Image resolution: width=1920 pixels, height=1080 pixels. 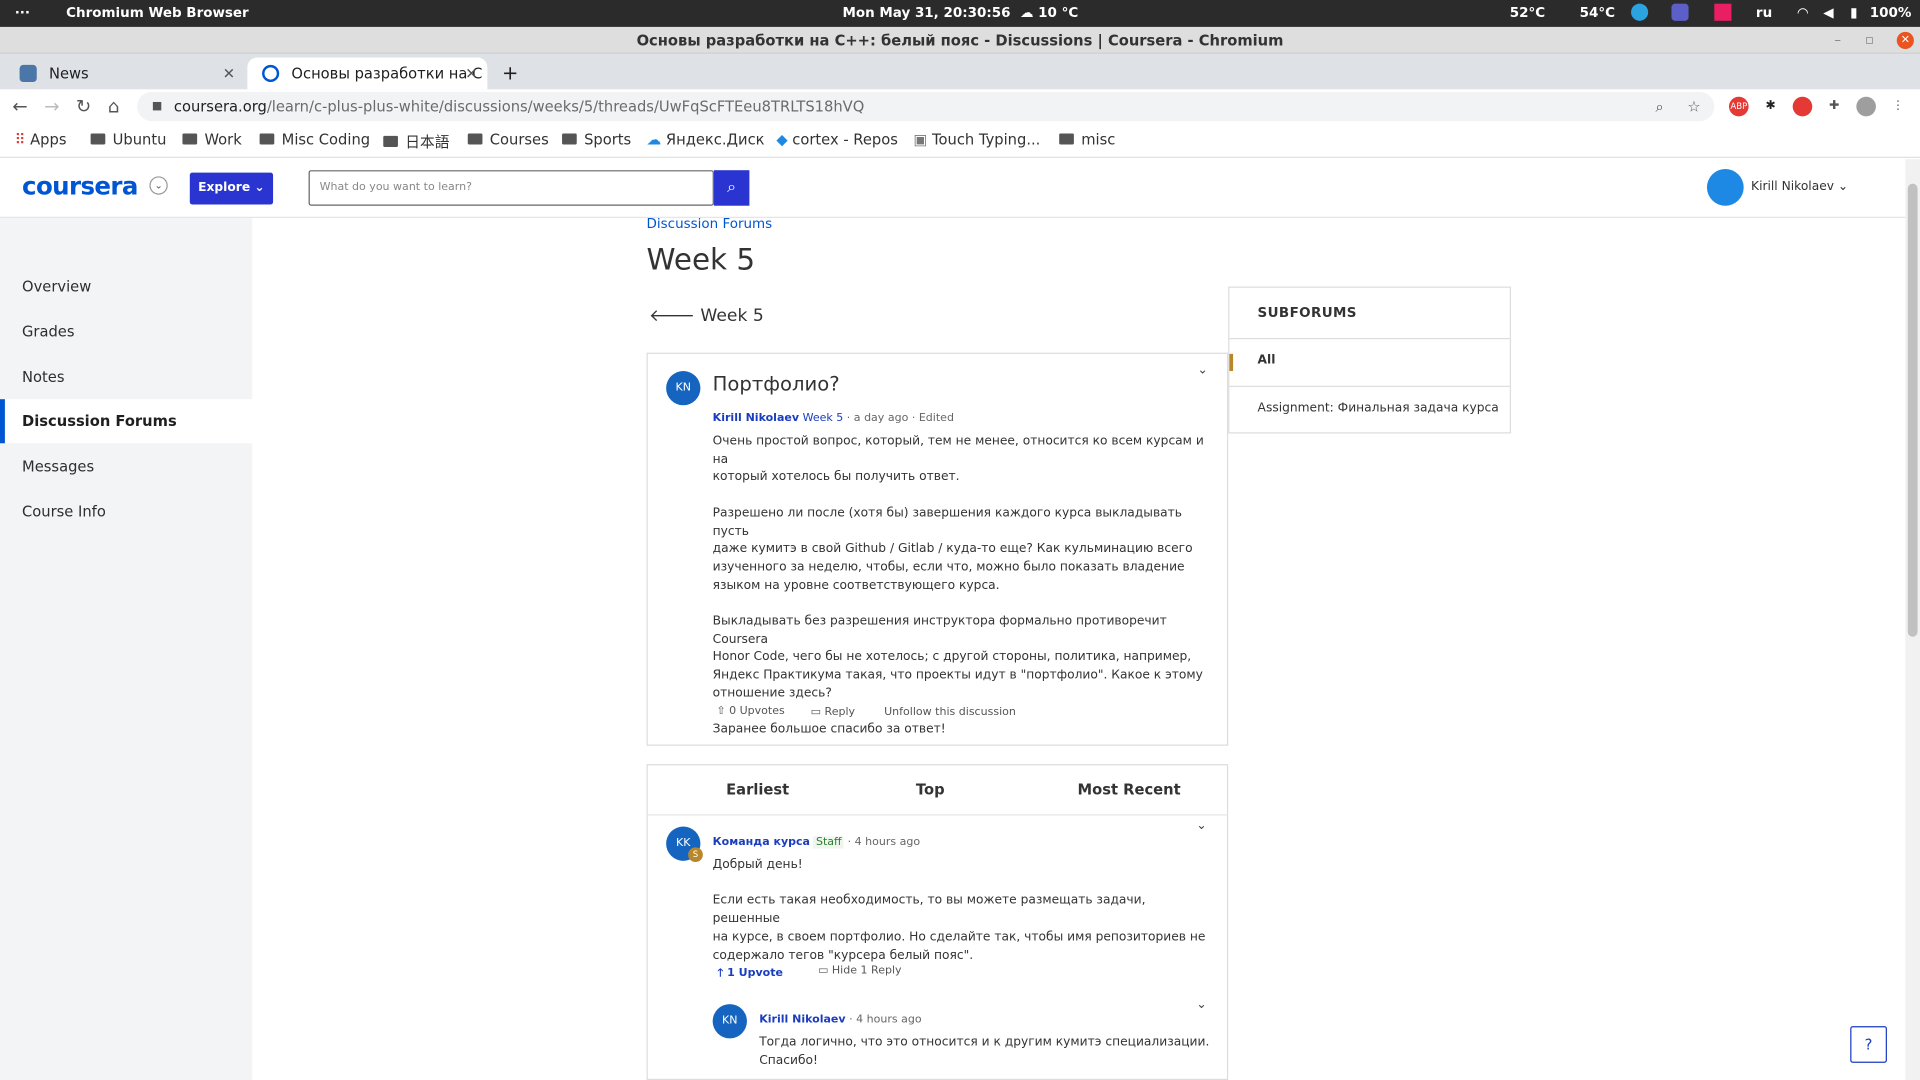 What do you see at coordinates (1267, 360) in the screenshot?
I see `subforum-item-all: All` at bounding box center [1267, 360].